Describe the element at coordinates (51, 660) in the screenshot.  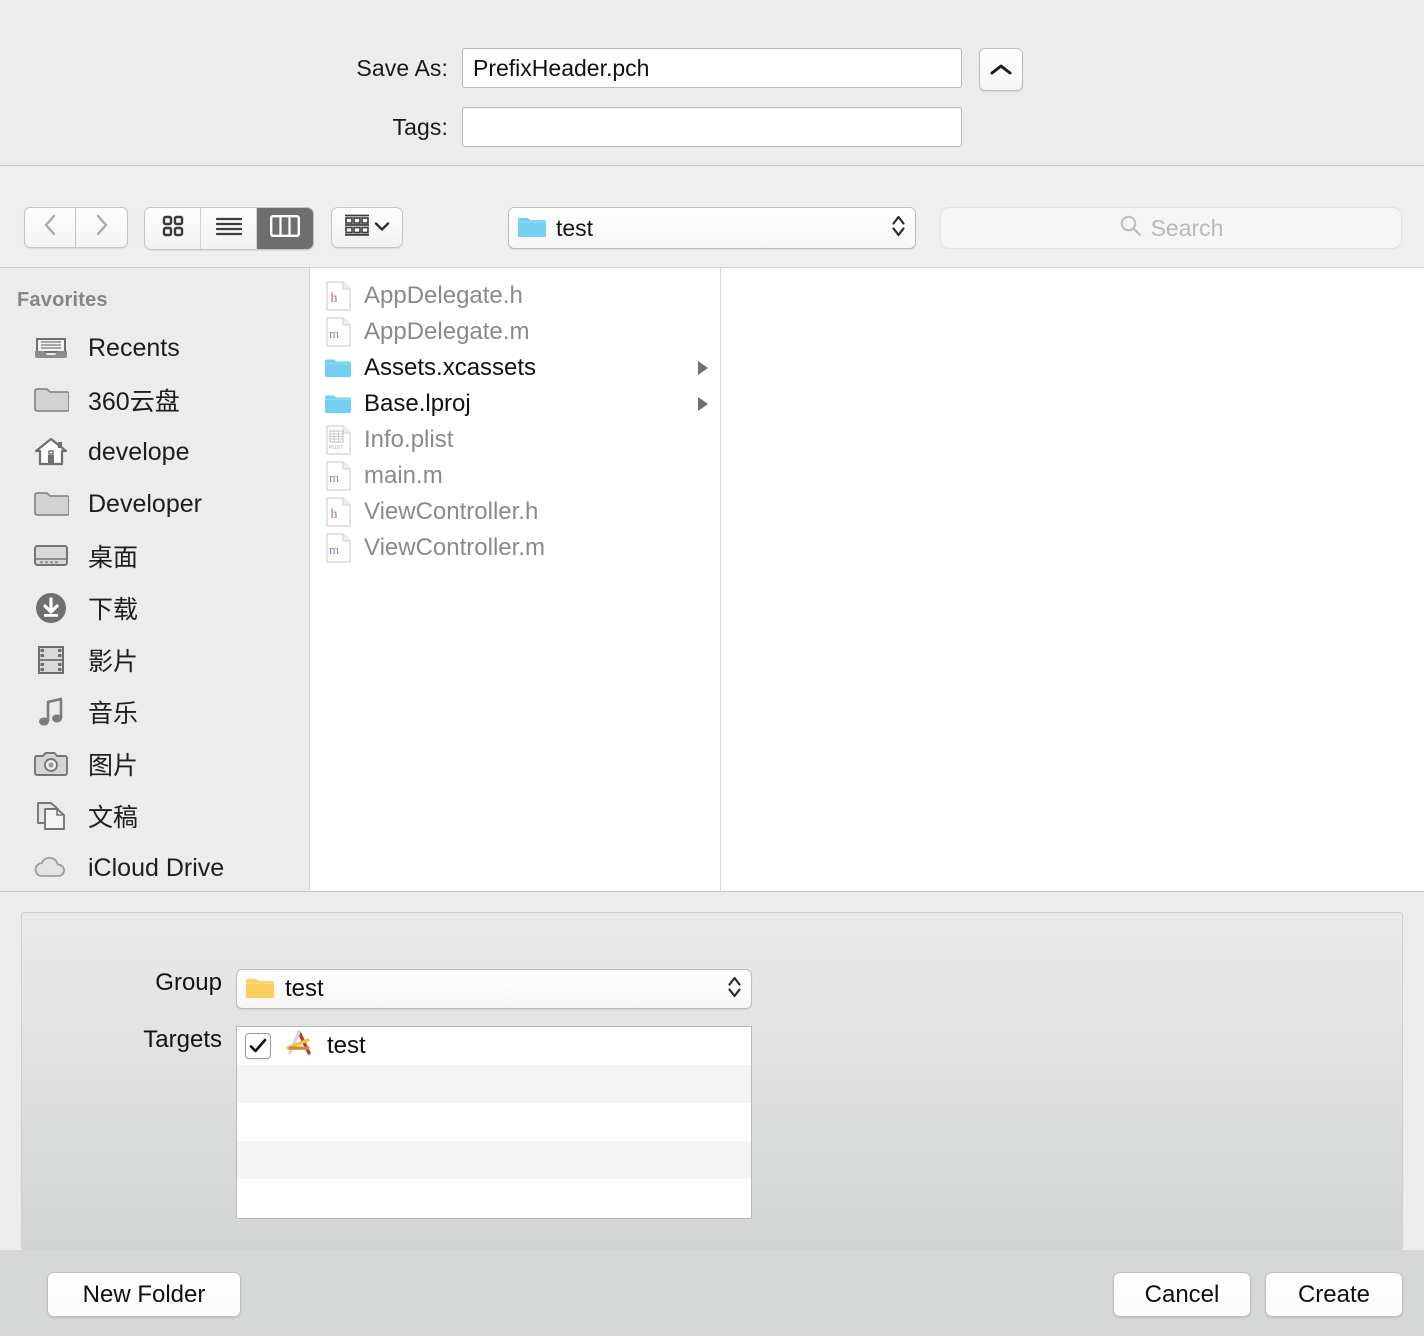
I see `movies-icon` at that location.